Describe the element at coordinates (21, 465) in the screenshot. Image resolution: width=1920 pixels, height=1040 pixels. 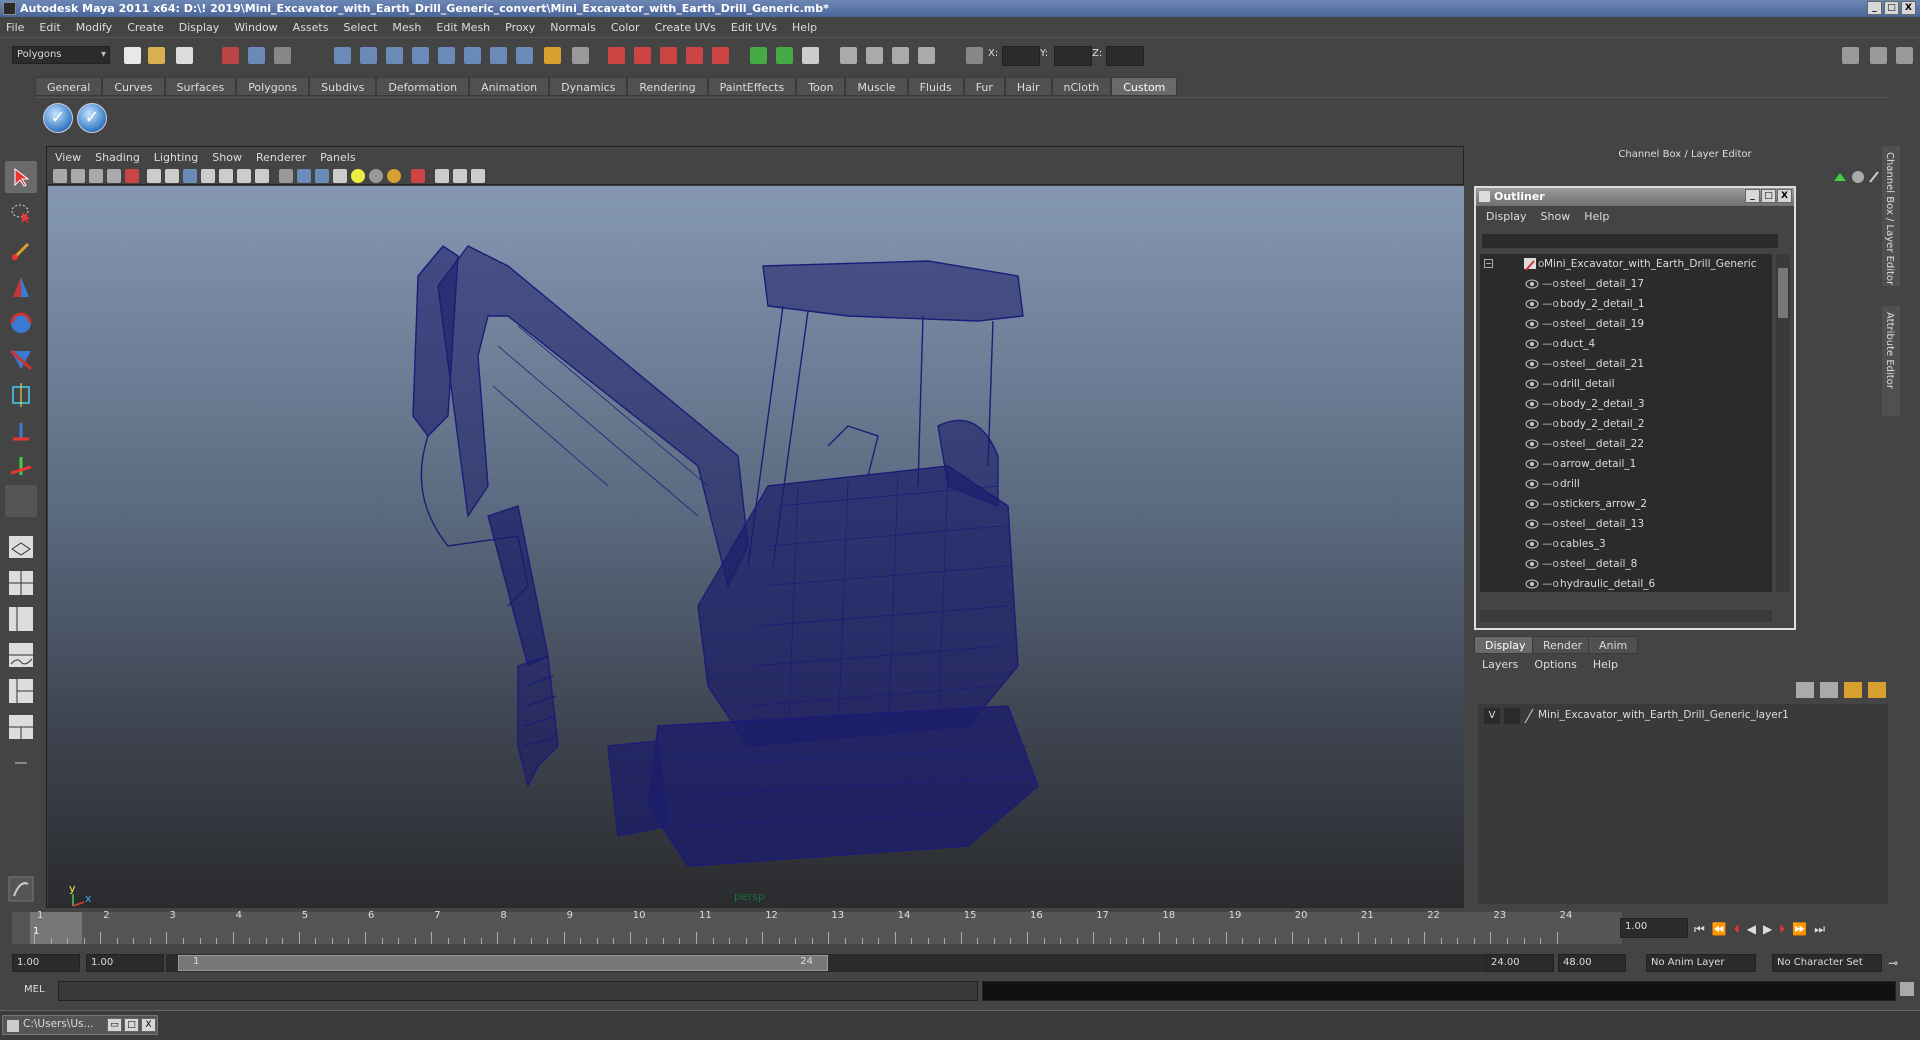
I see `show-manipulator-icon` at that location.